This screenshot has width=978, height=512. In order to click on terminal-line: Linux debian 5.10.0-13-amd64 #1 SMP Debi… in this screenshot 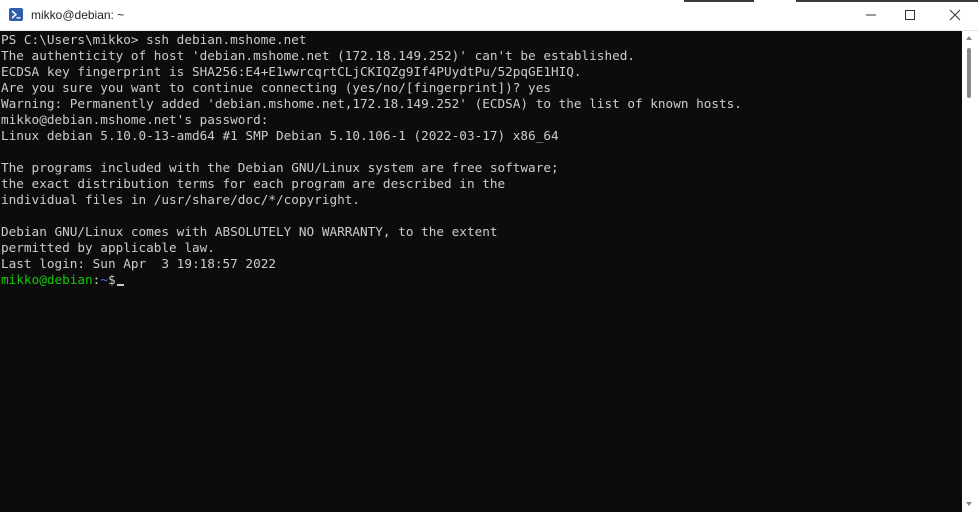, I will do `click(280, 135)`.